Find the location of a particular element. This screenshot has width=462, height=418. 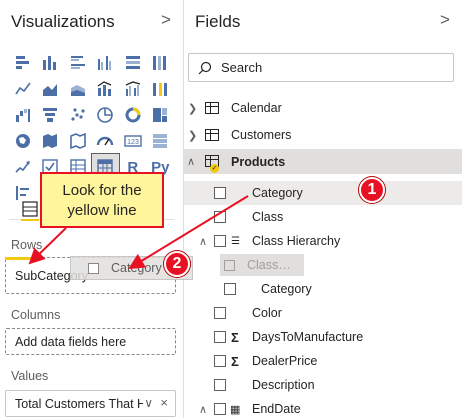

100-stacked-bar-chart-icon is located at coordinates (133, 63).